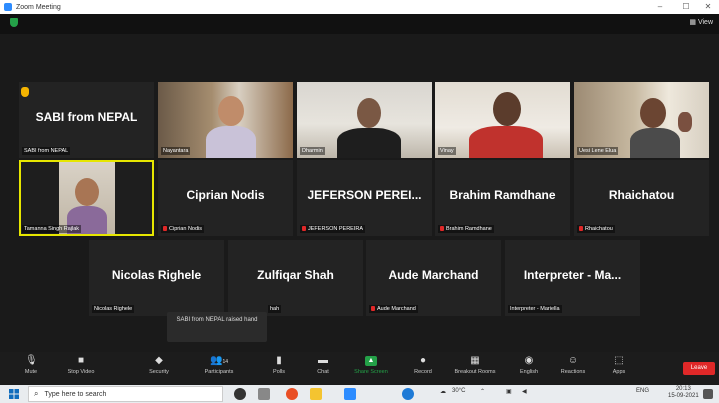  What do you see at coordinates (573, 372) in the screenshot?
I see `reactions-label: Reactions` at bounding box center [573, 372].